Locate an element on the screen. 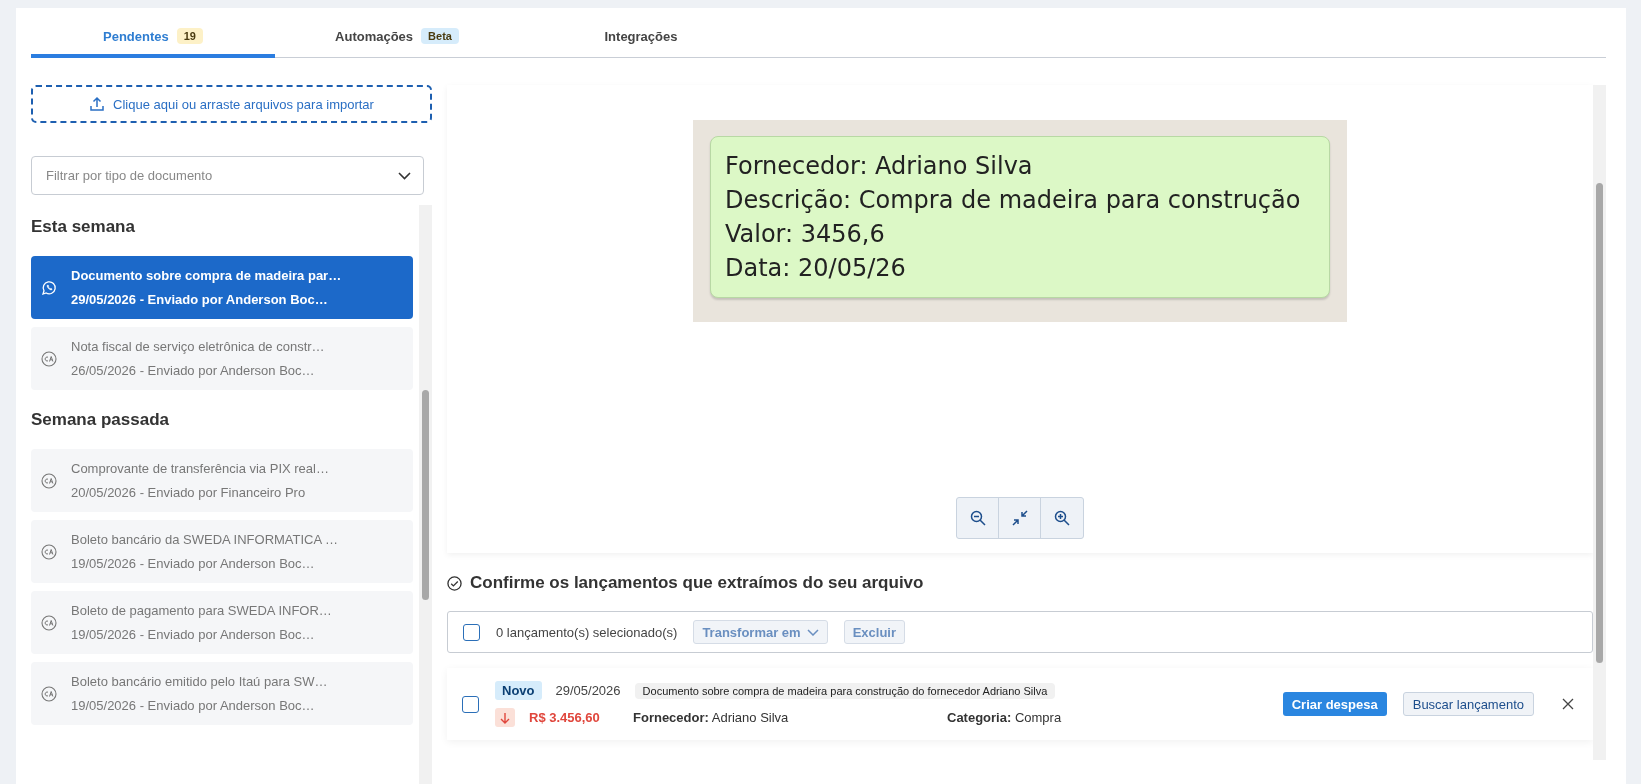  zoom-in-icon is located at coordinates (1062, 518).